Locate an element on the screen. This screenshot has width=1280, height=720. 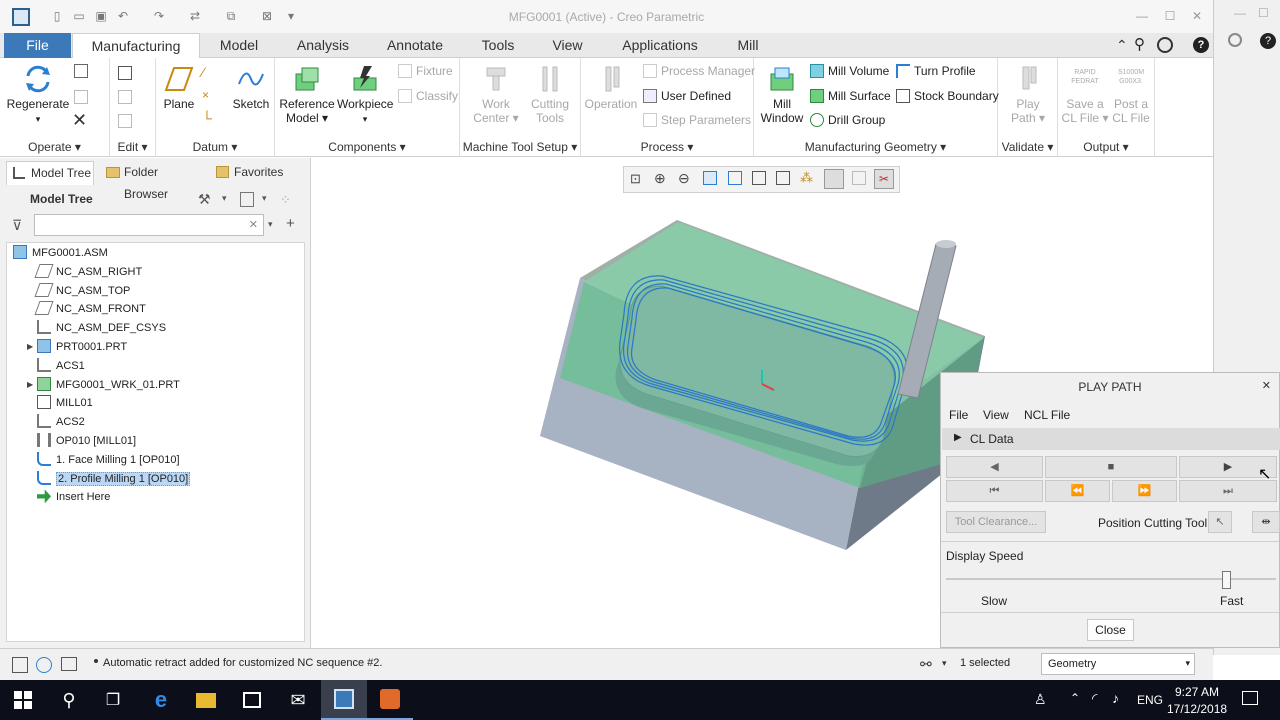
toolpath-display-icon: ✂ is located at coordinates (884, 179).